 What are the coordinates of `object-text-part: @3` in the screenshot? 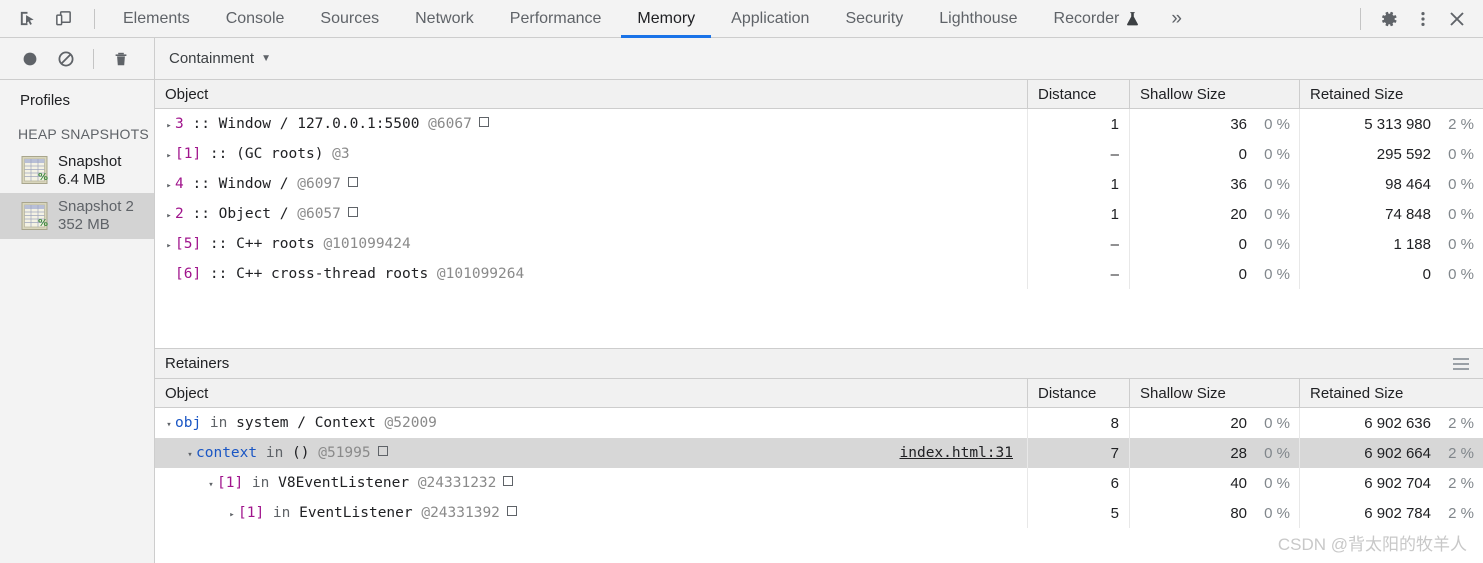 It's located at (341, 154).